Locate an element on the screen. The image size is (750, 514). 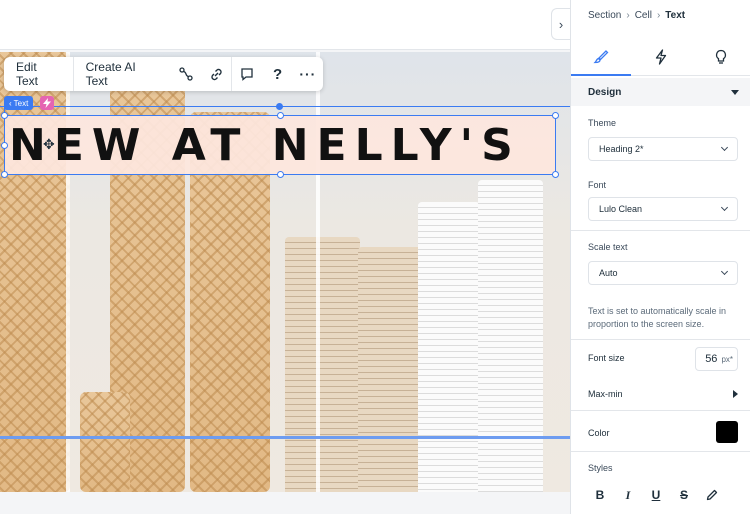
scale-text-dropdown: Auto is located at coordinates (663, 273).